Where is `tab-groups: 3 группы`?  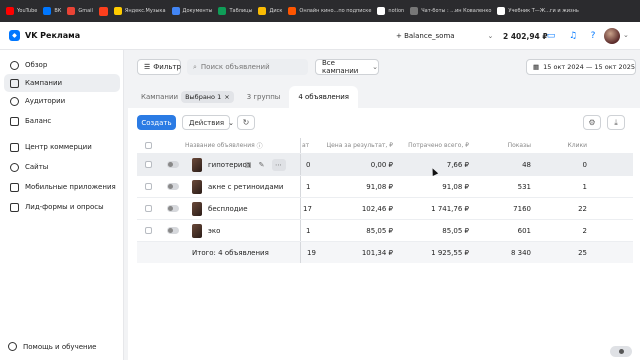 tab-groups: 3 группы is located at coordinates (264, 97).